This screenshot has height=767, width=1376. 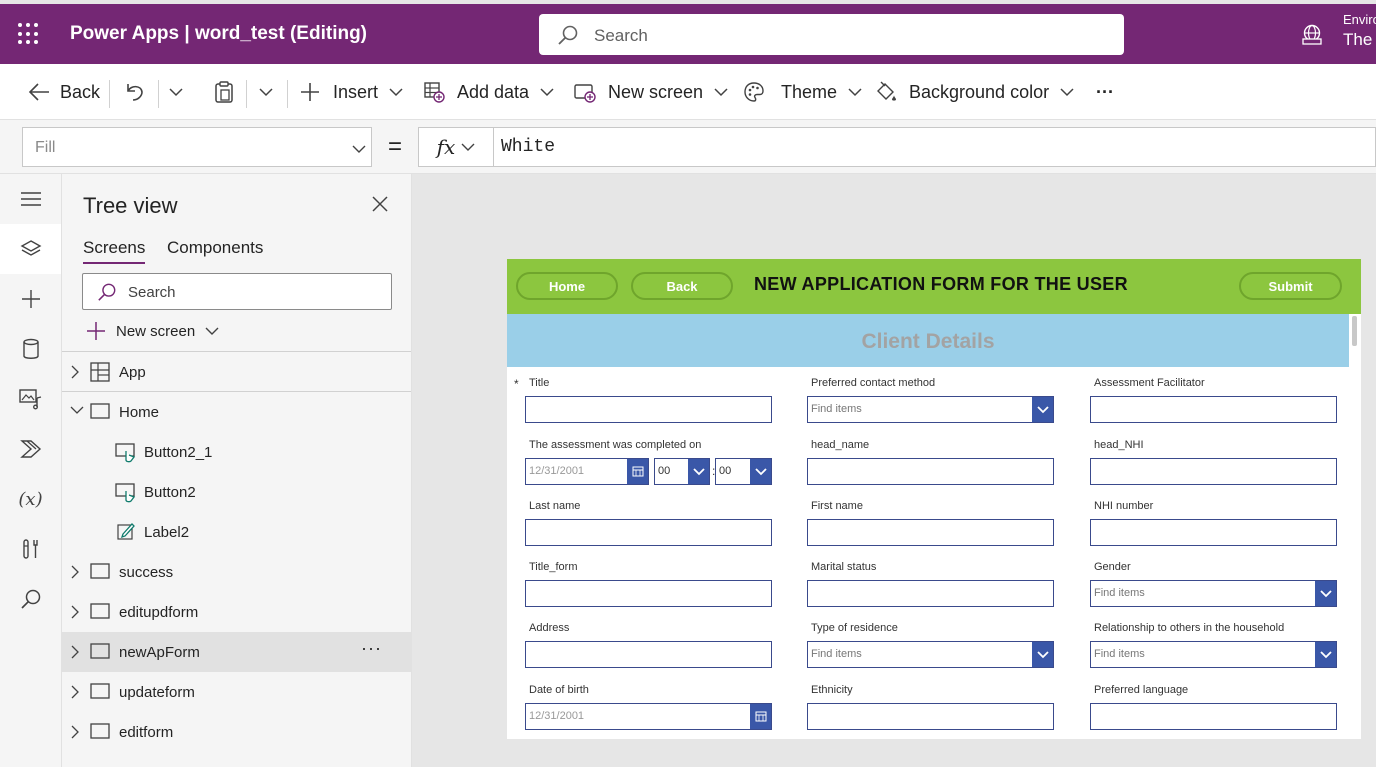 I want to click on hour-dropdown: 00, so click(x=682, y=471).